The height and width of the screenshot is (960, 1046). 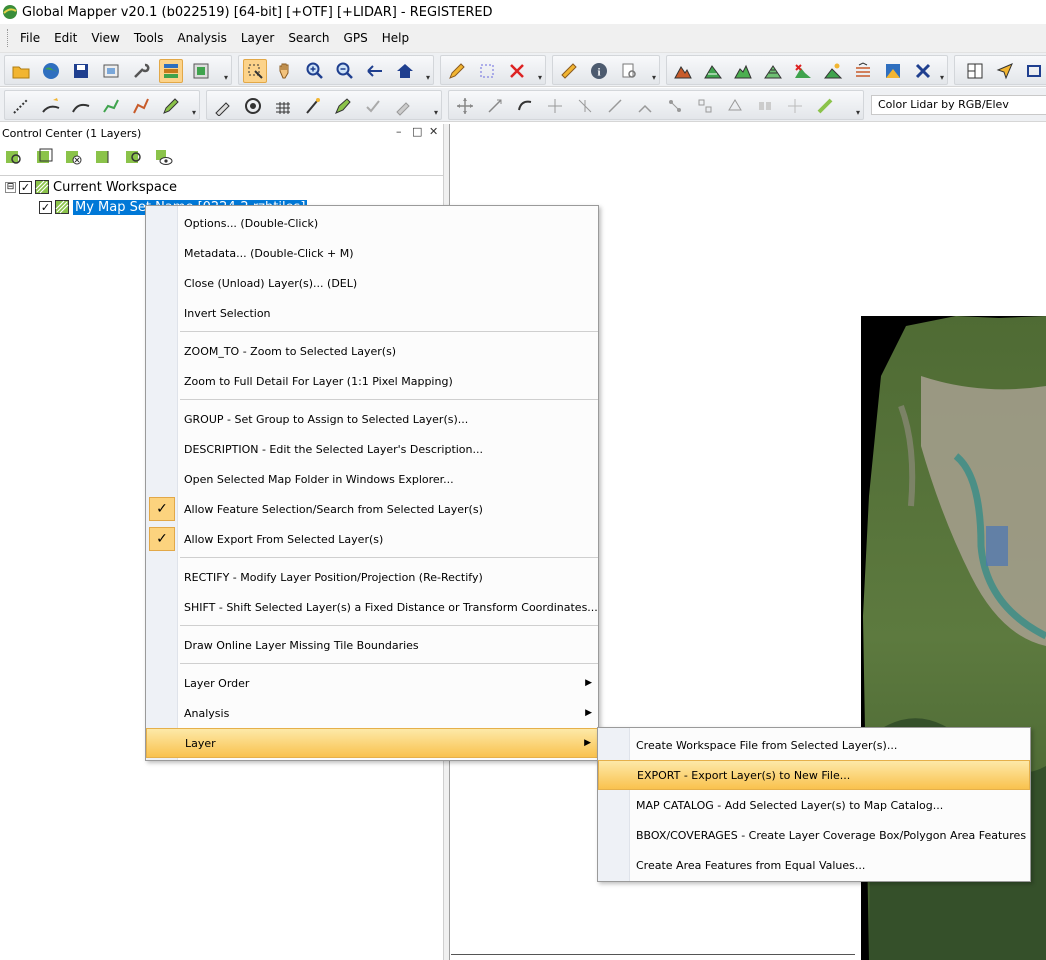 What do you see at coordinates (465, 106) in the screenshot?
I see `move-feature-icon` at bounding box center [465, 106].